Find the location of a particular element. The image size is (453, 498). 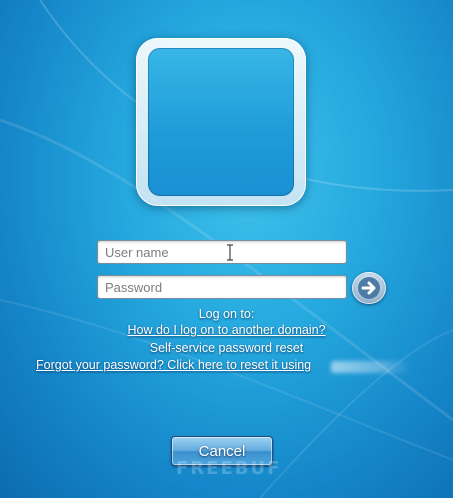

redacted-text is located at coordinates (371, 367).